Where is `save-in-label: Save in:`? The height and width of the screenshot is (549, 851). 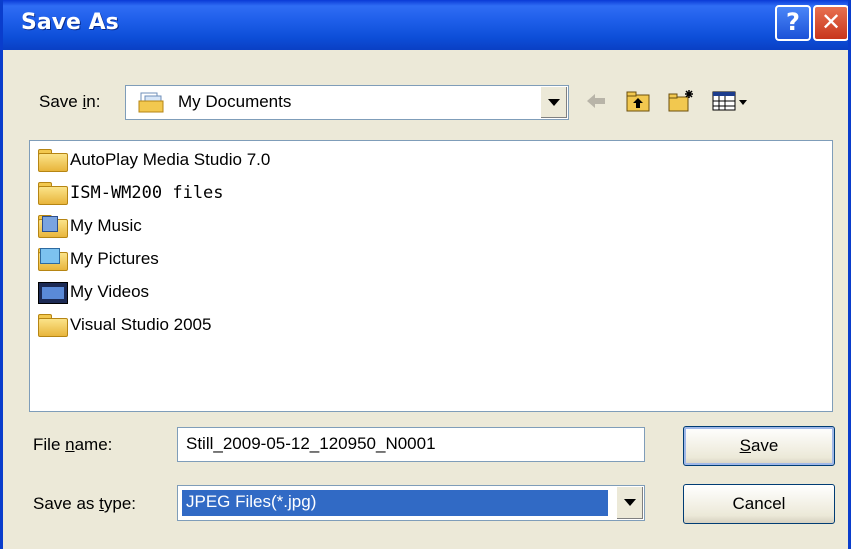
save-in-label: Save in: is located at coordinates (69, 102).